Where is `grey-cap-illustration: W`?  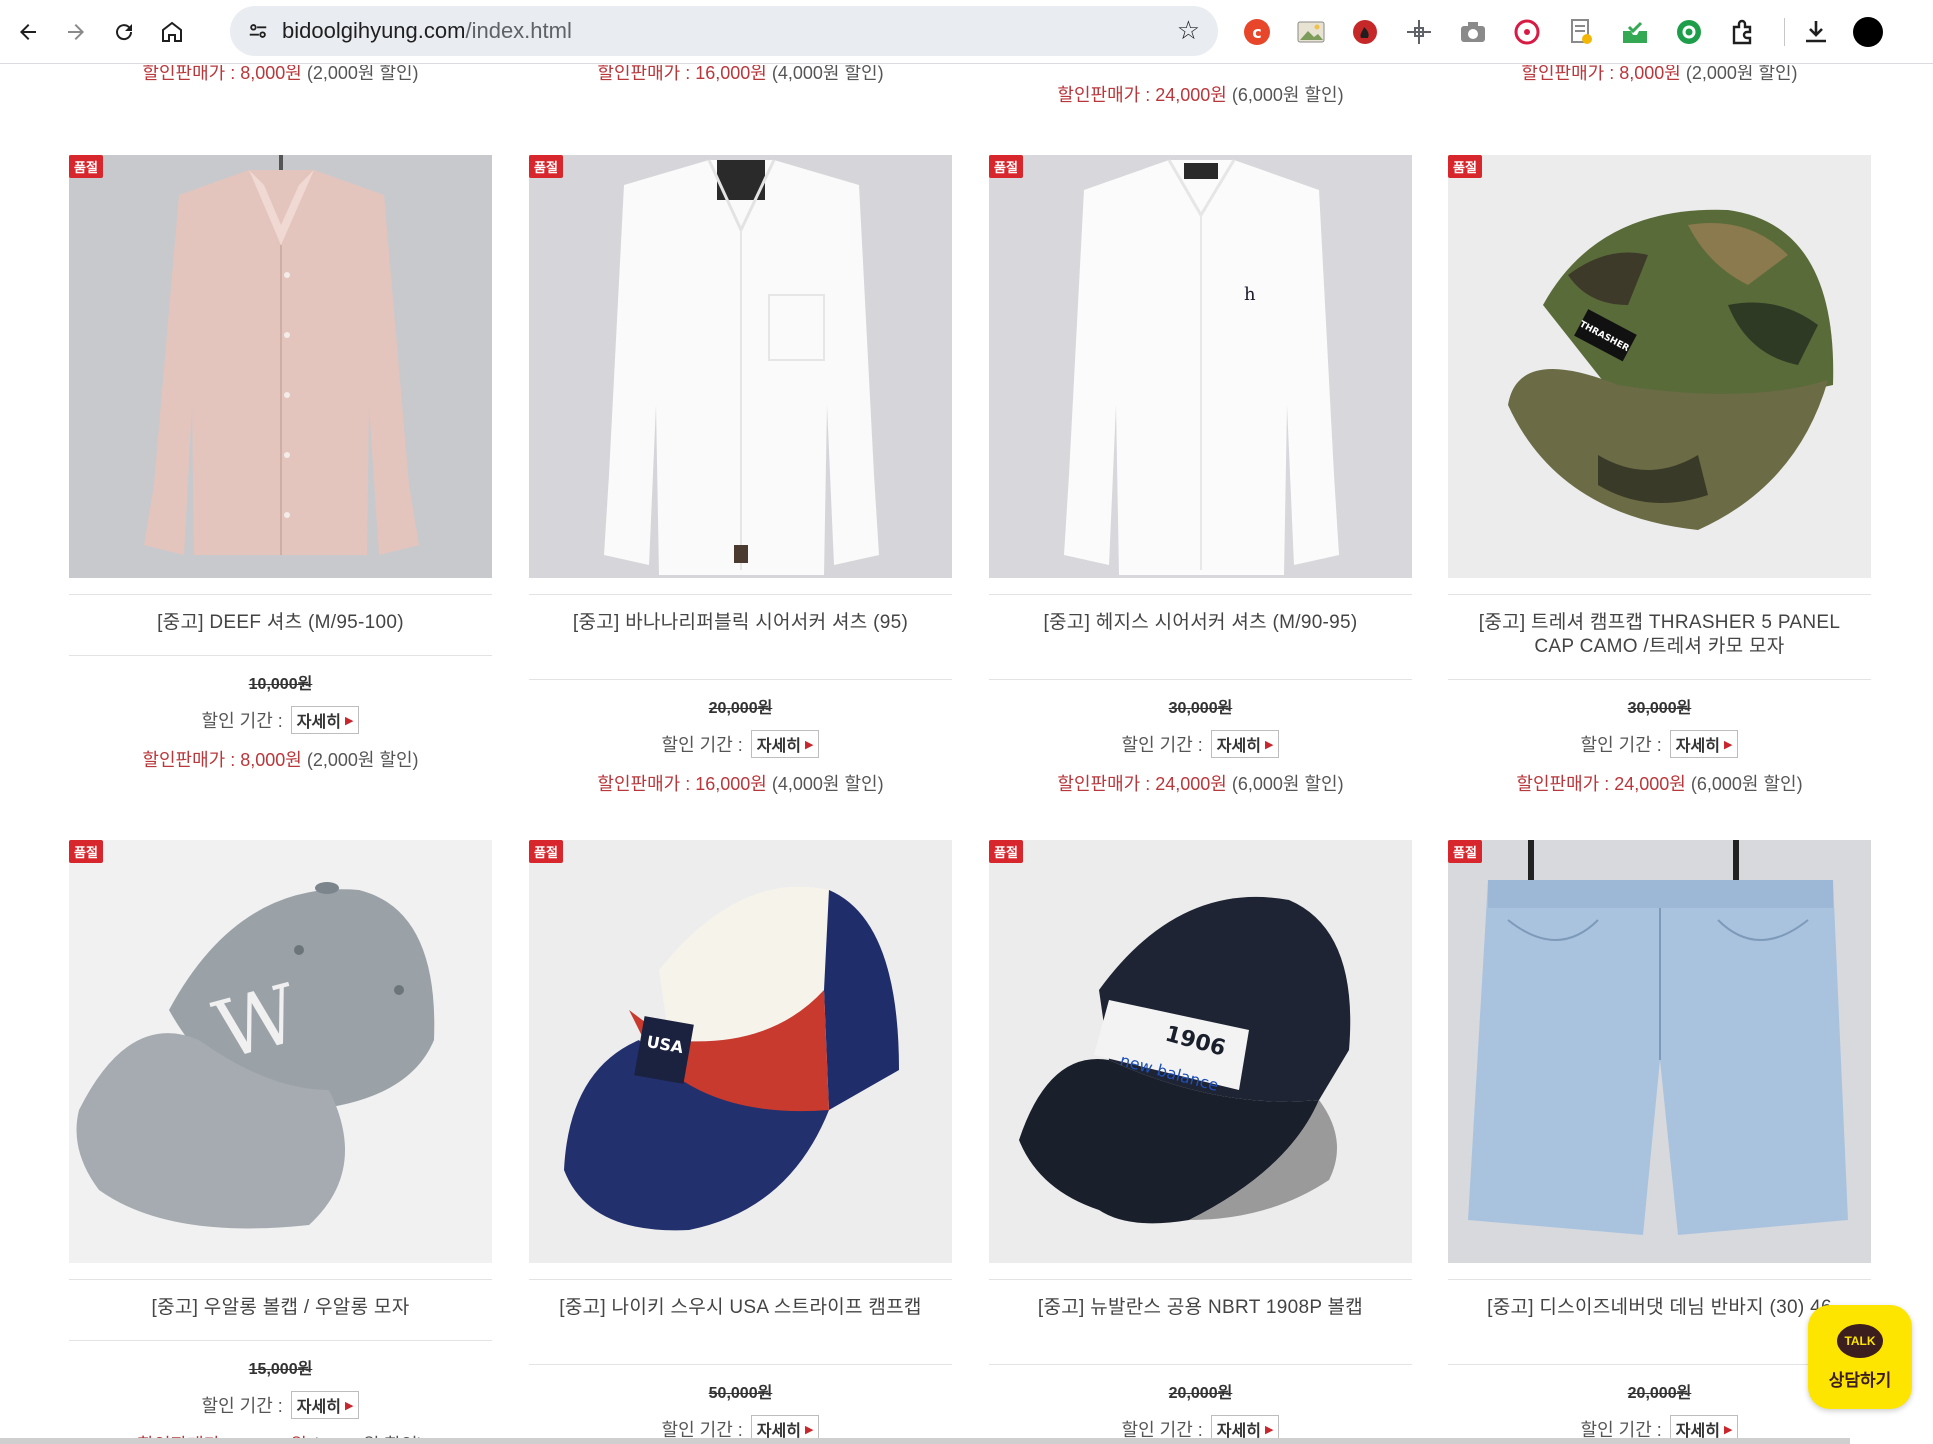
grey-cap-illustration: W is located at coordinates (280, 1051).